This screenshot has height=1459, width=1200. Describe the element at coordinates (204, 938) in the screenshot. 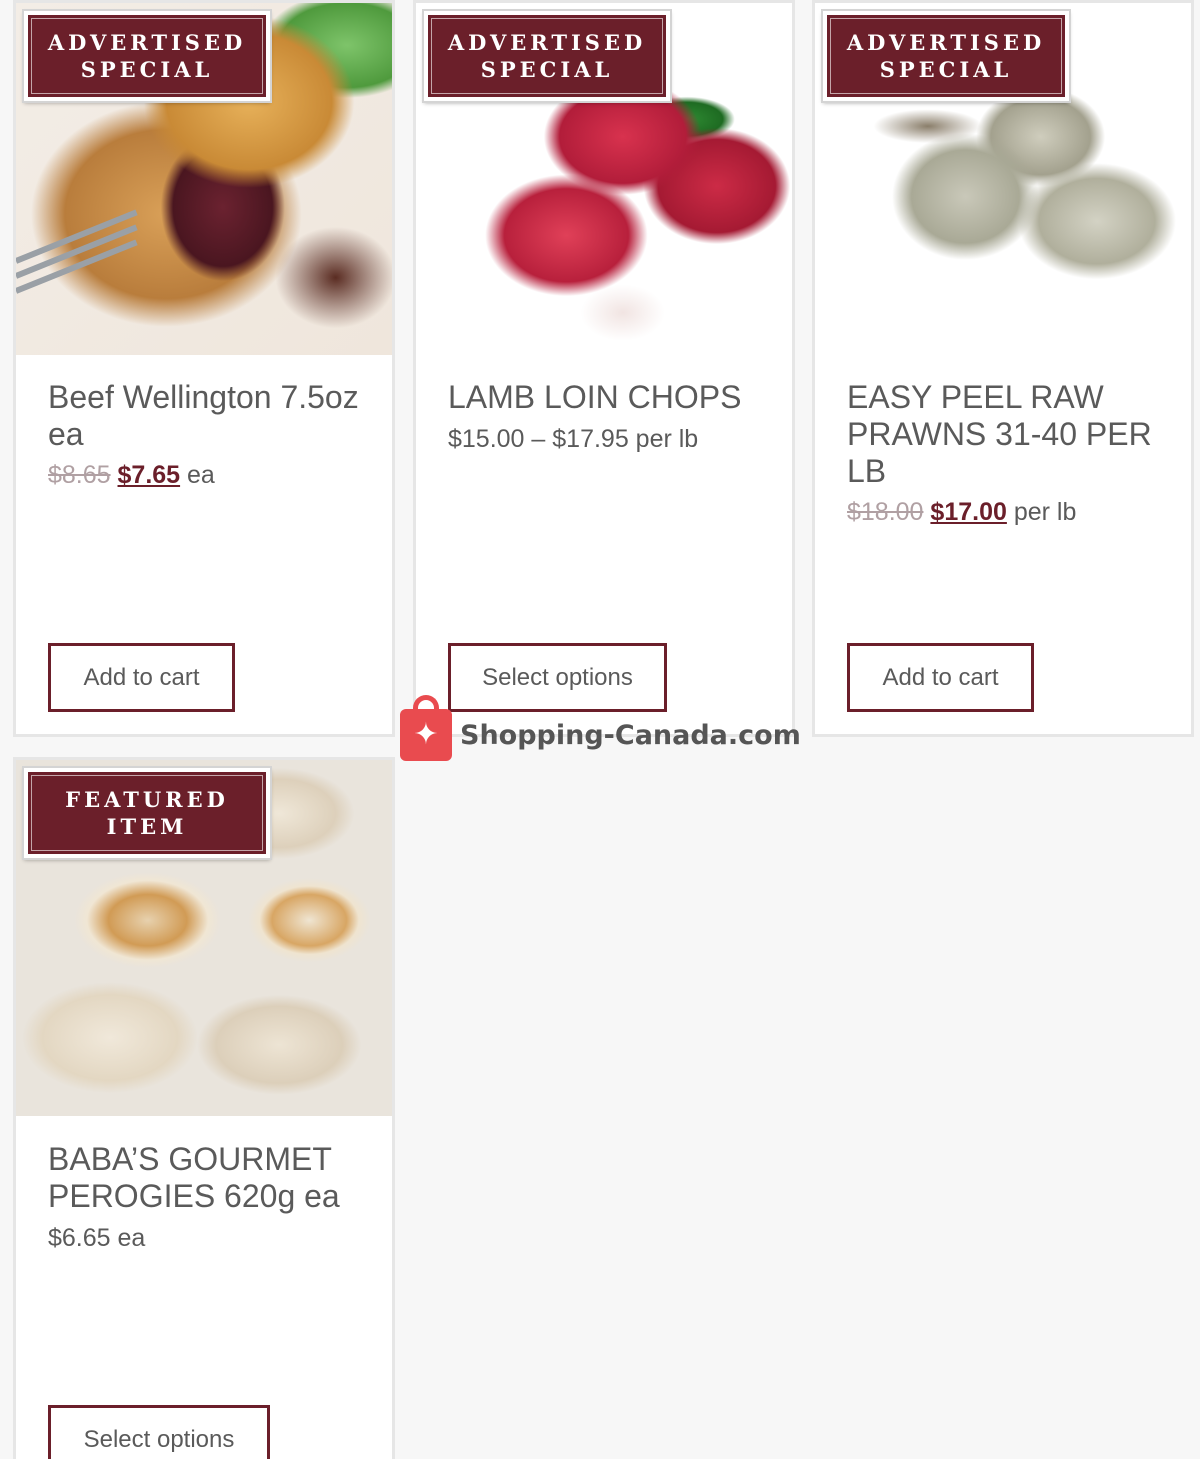

I see `product-image: FEATURED ITEM` at that location.